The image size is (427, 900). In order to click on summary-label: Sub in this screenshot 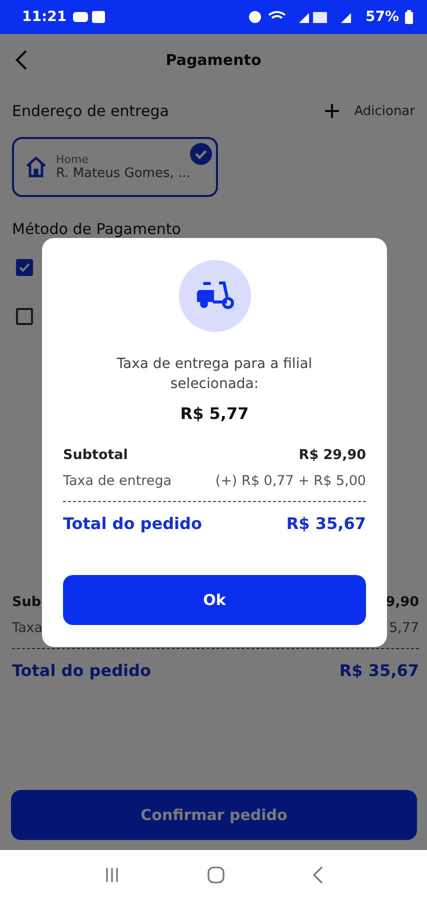, I will do `click(26, 602)`.